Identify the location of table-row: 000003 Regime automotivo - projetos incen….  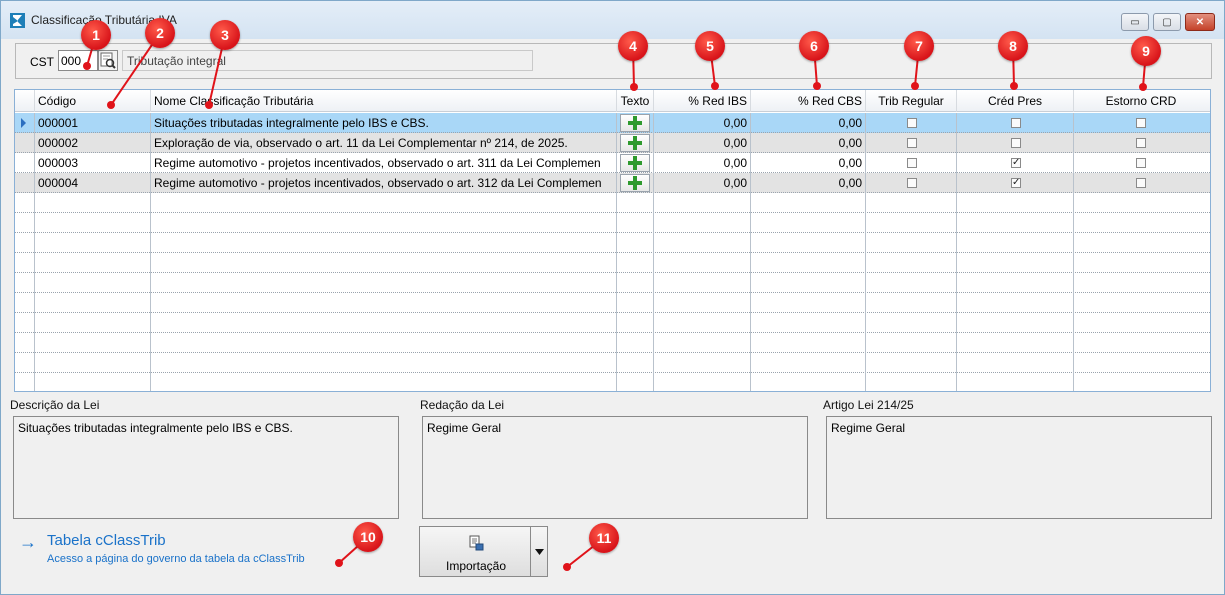
(612, 163).